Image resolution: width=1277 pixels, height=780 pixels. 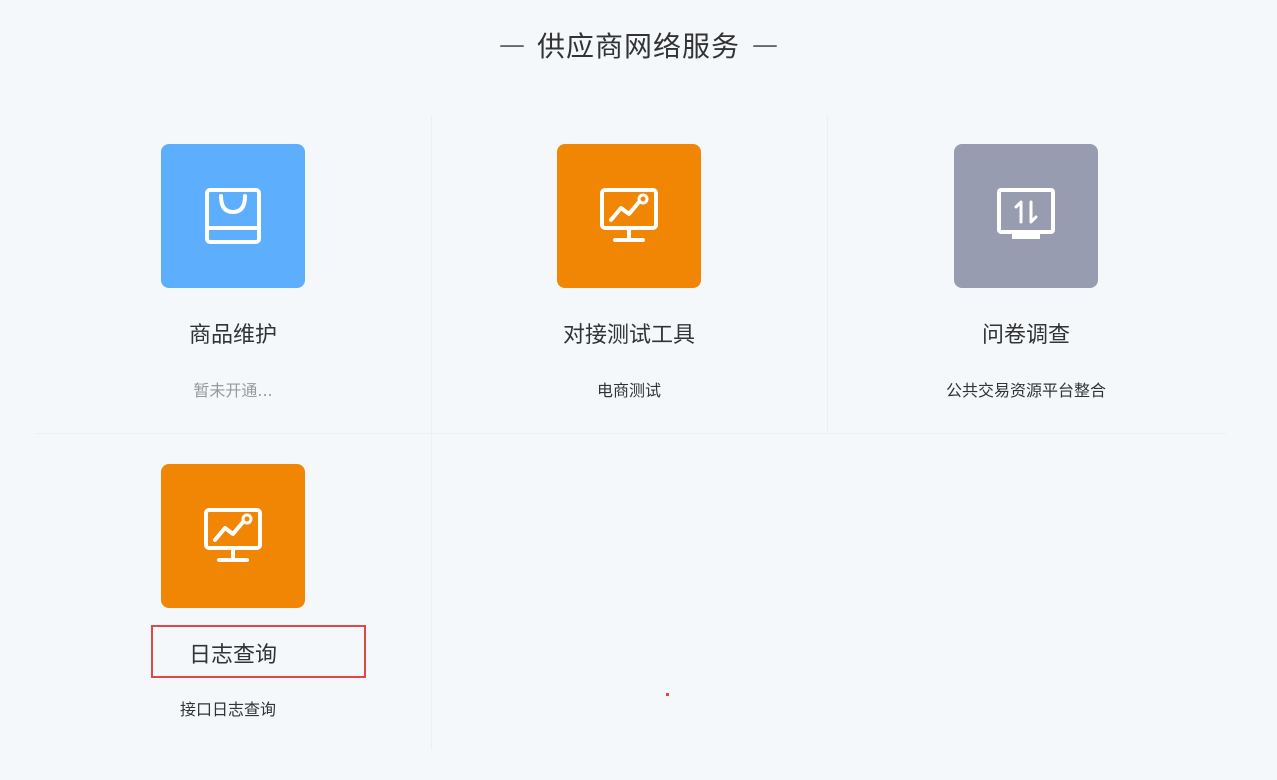 I want to click on section-title: 供应商网络服务, so click(x=638, y=46).